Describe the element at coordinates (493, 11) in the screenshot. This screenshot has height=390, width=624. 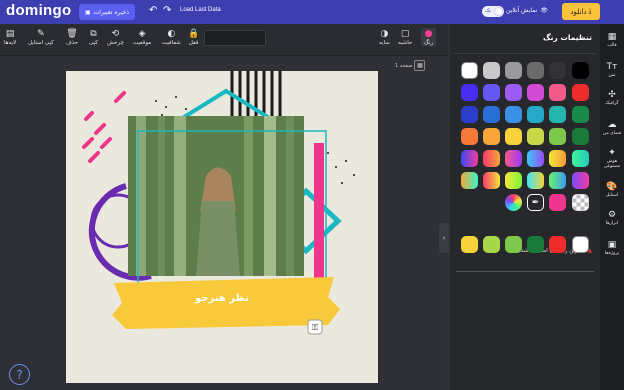
I see `online-preview-toggle: یک` at that location.